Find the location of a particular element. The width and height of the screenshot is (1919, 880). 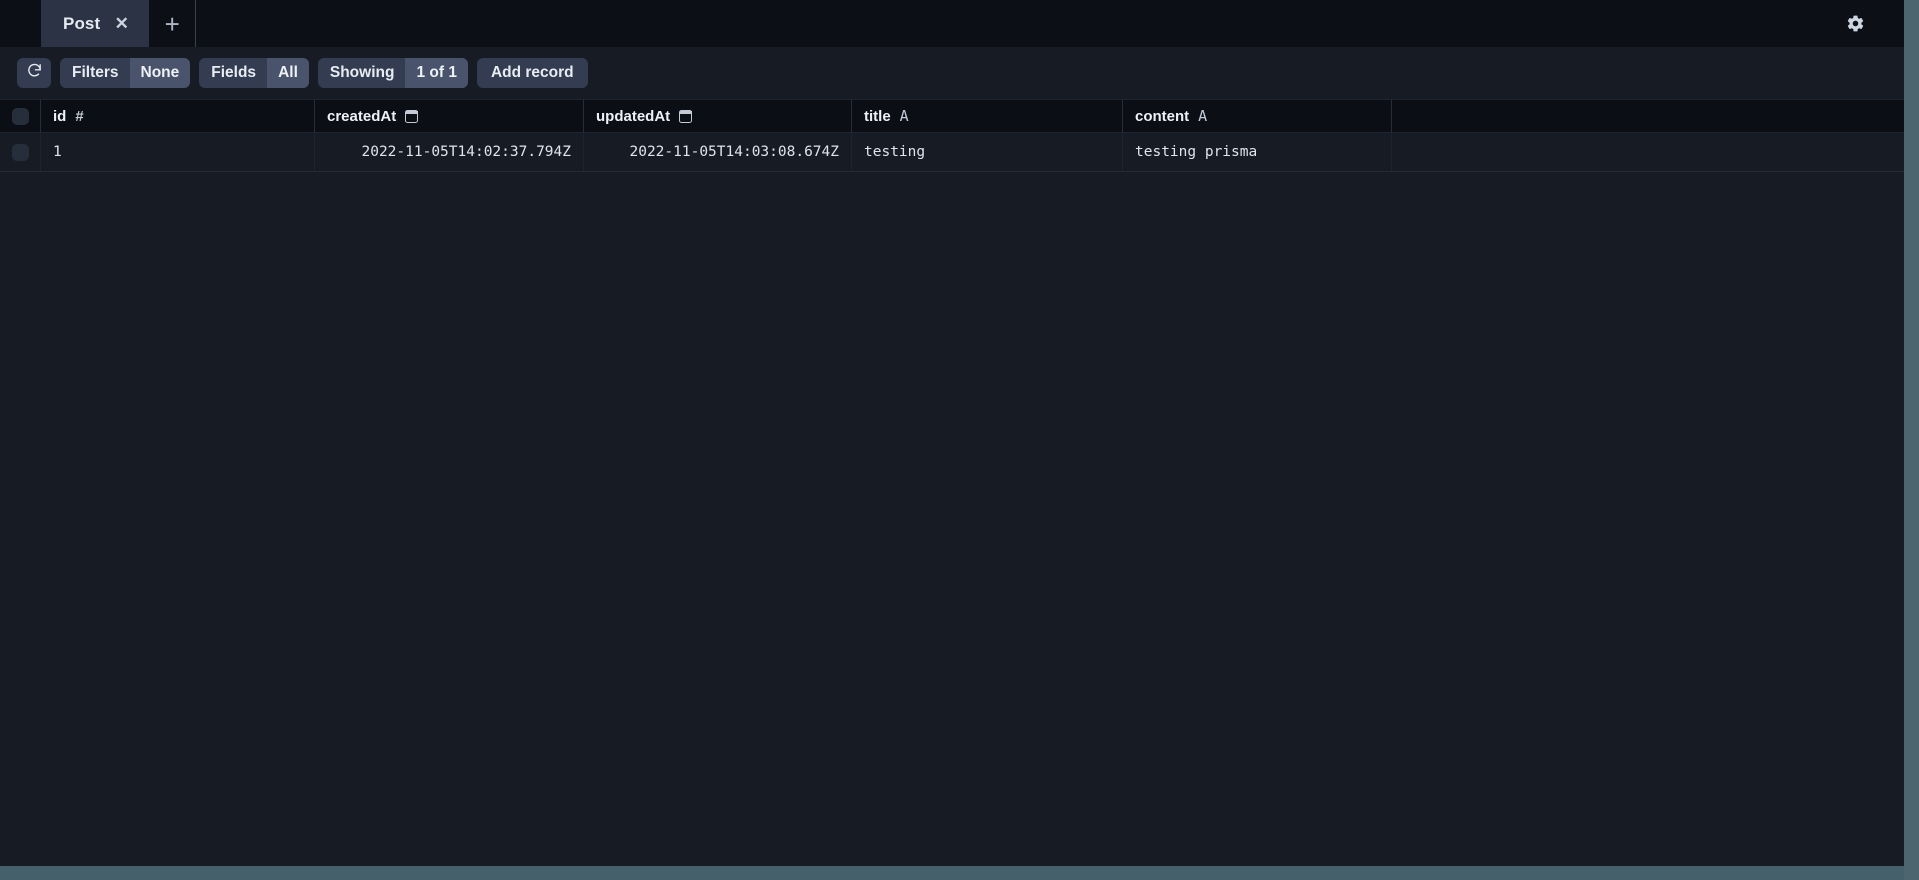

gear-icon is located at coordinates (1855, 23).